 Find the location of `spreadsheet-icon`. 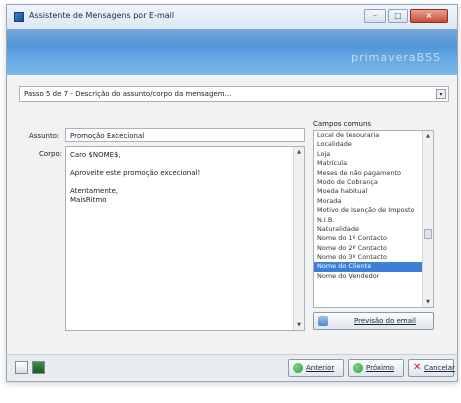

spreadsheet-icon is located at coordinates (38, 367).